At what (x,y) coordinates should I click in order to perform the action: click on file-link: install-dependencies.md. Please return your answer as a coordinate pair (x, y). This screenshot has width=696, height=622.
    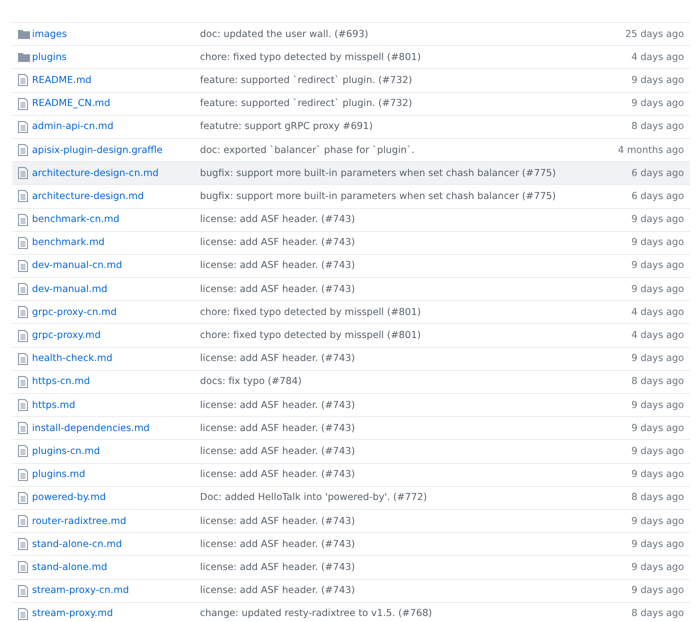
    Looking at the image, I should click on (116, 428).